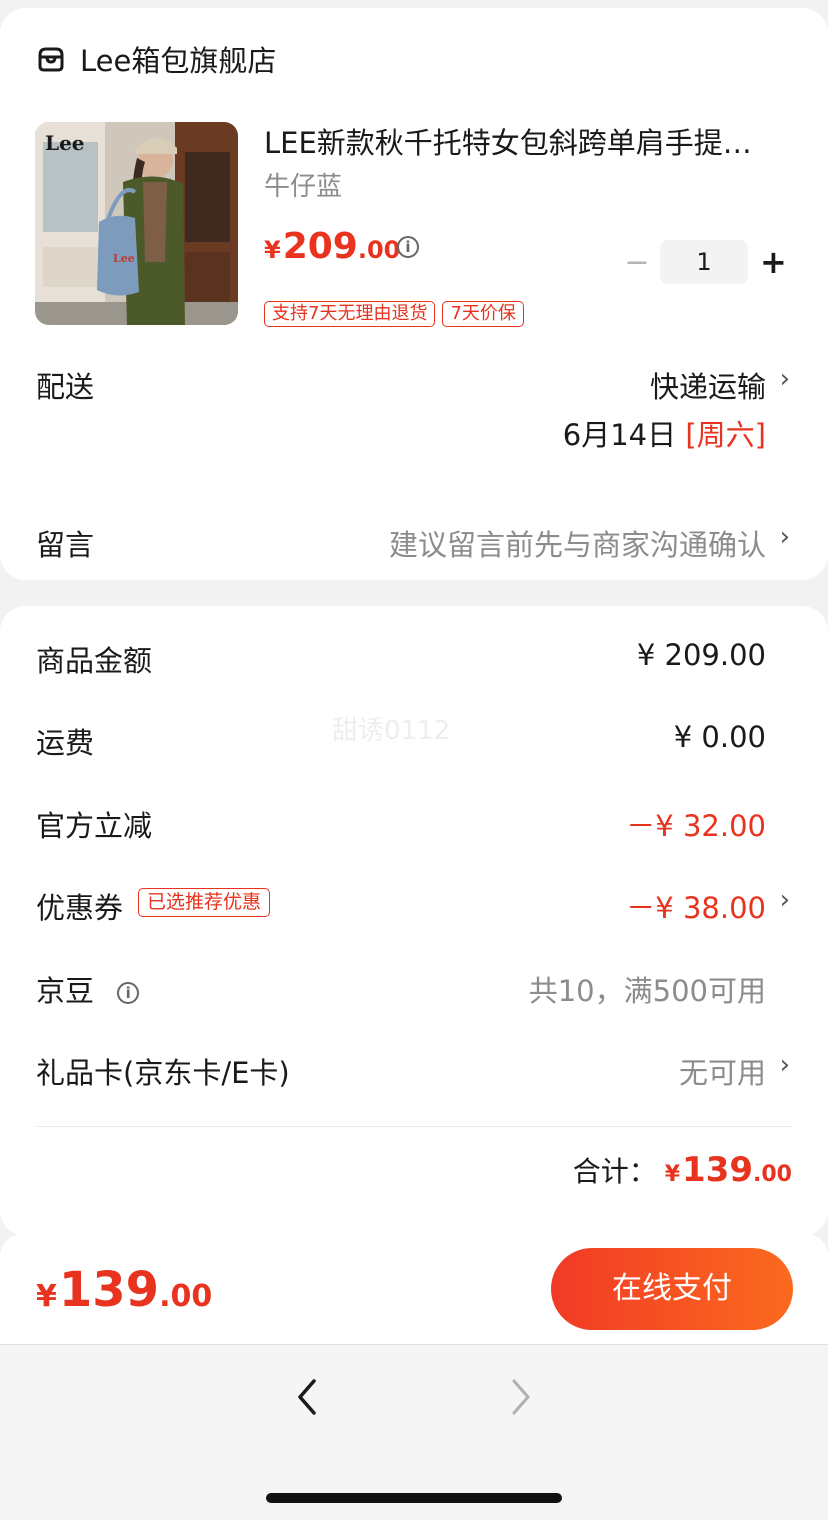 This screenshot has height=1520, width=828. Describe the element at coordinates (483, 314) in the screenshot. I see `tag-price-protect: 7天价保` at that location.